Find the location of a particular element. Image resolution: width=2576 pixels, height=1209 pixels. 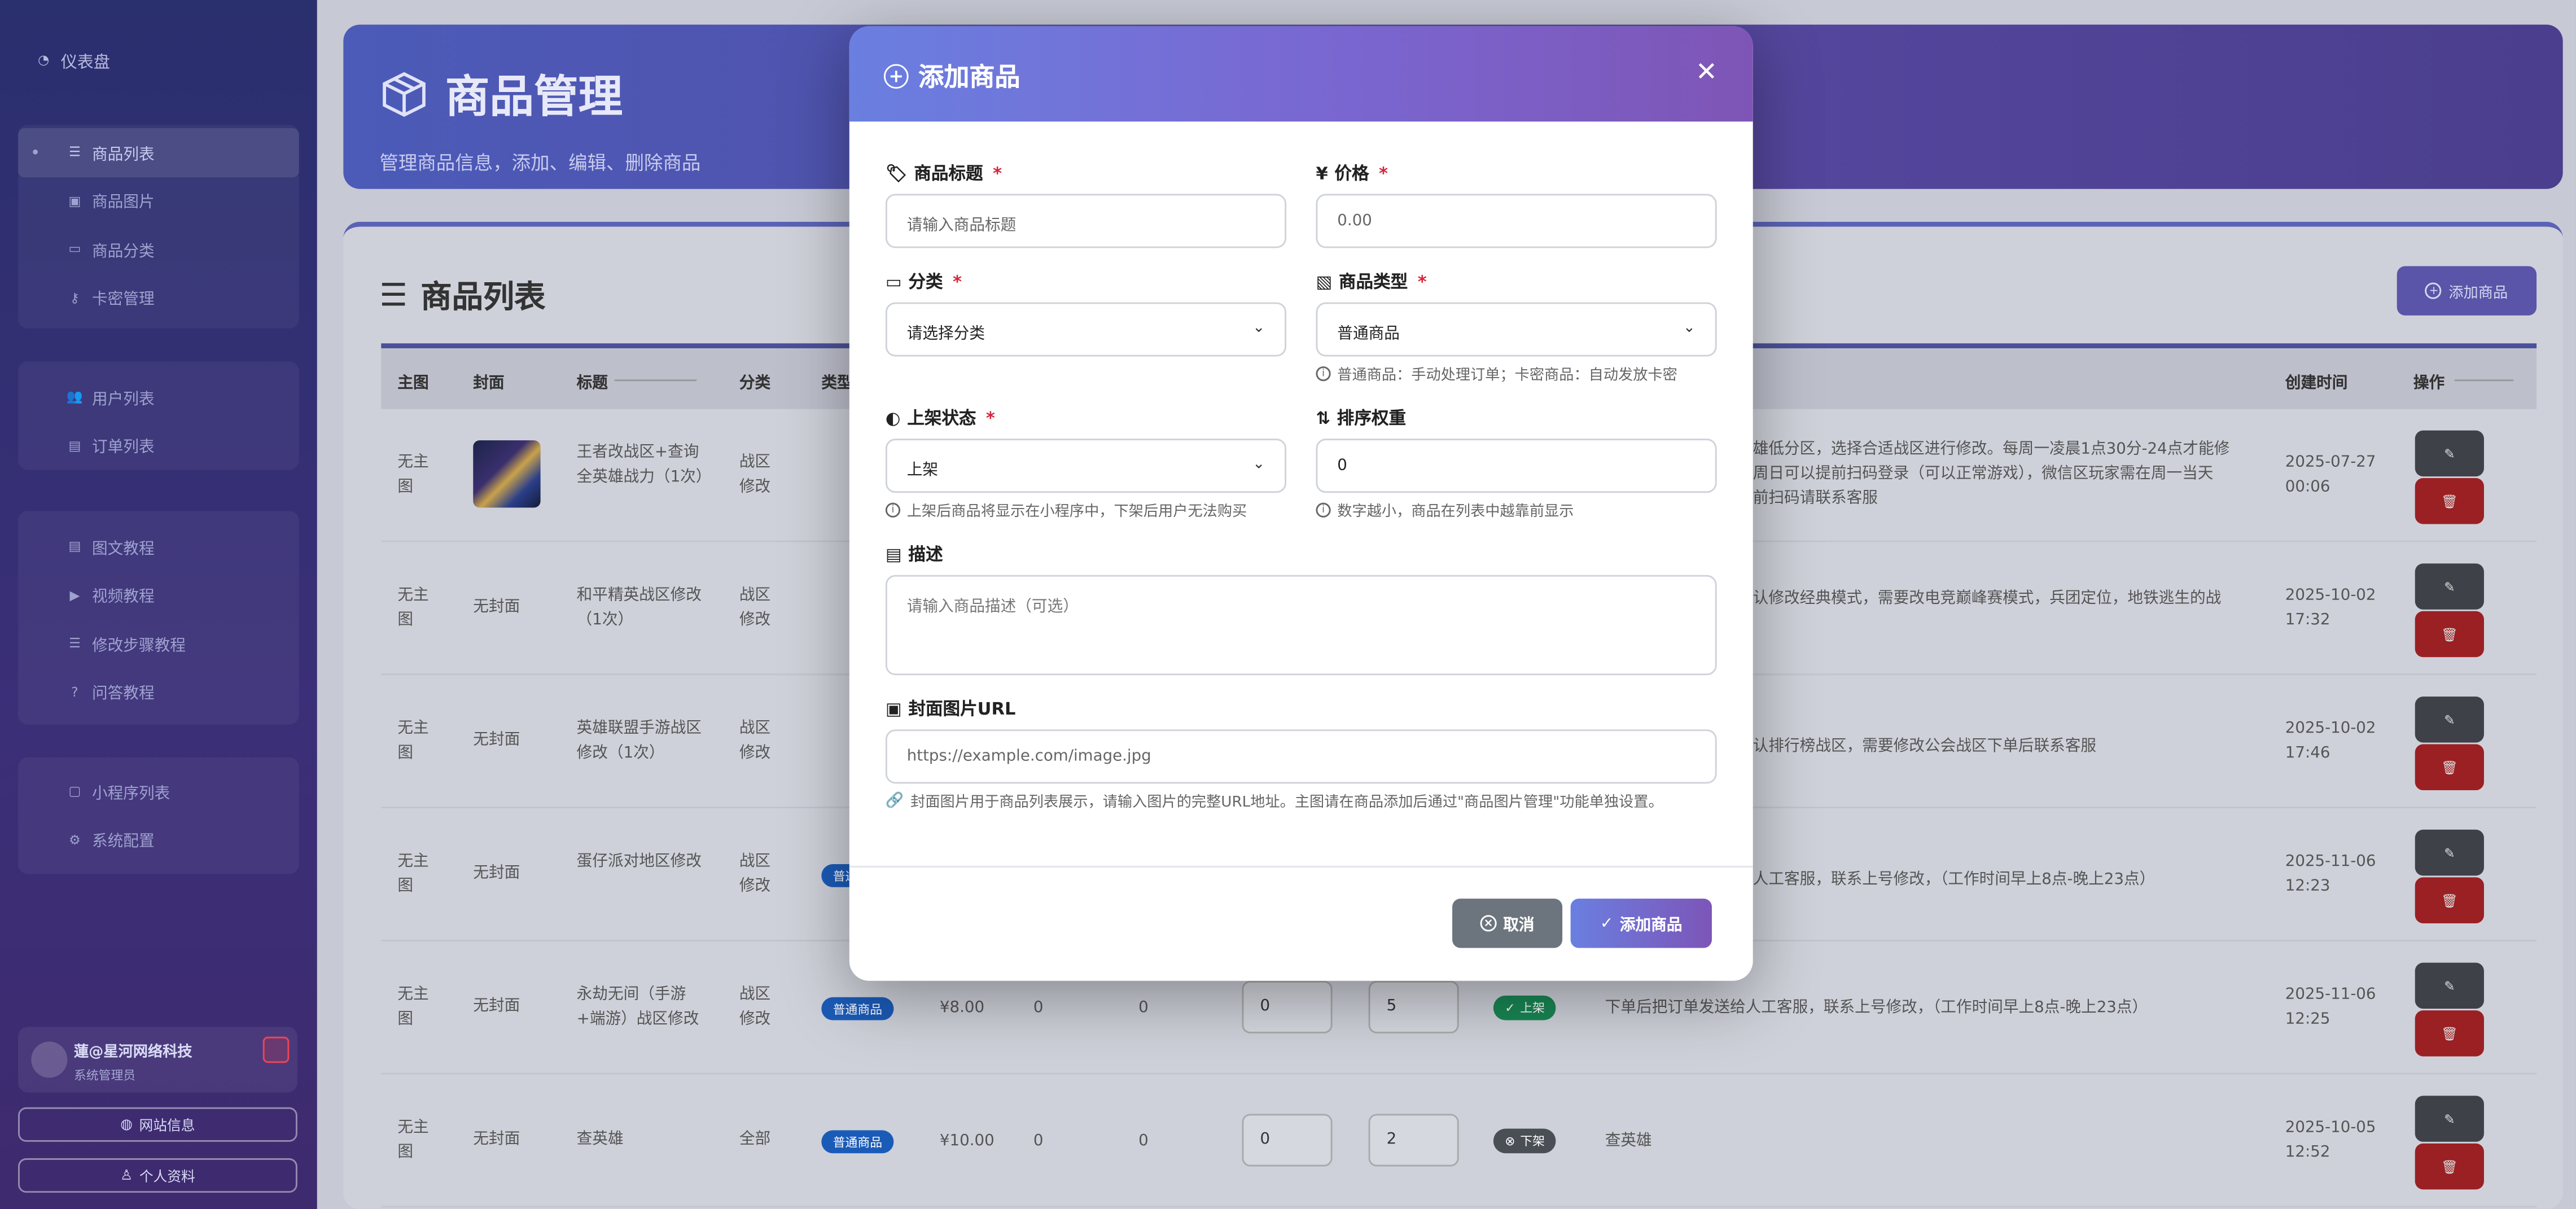

cell-created: 2025-07-27 00:06 is located at coordinates (2330, 475).